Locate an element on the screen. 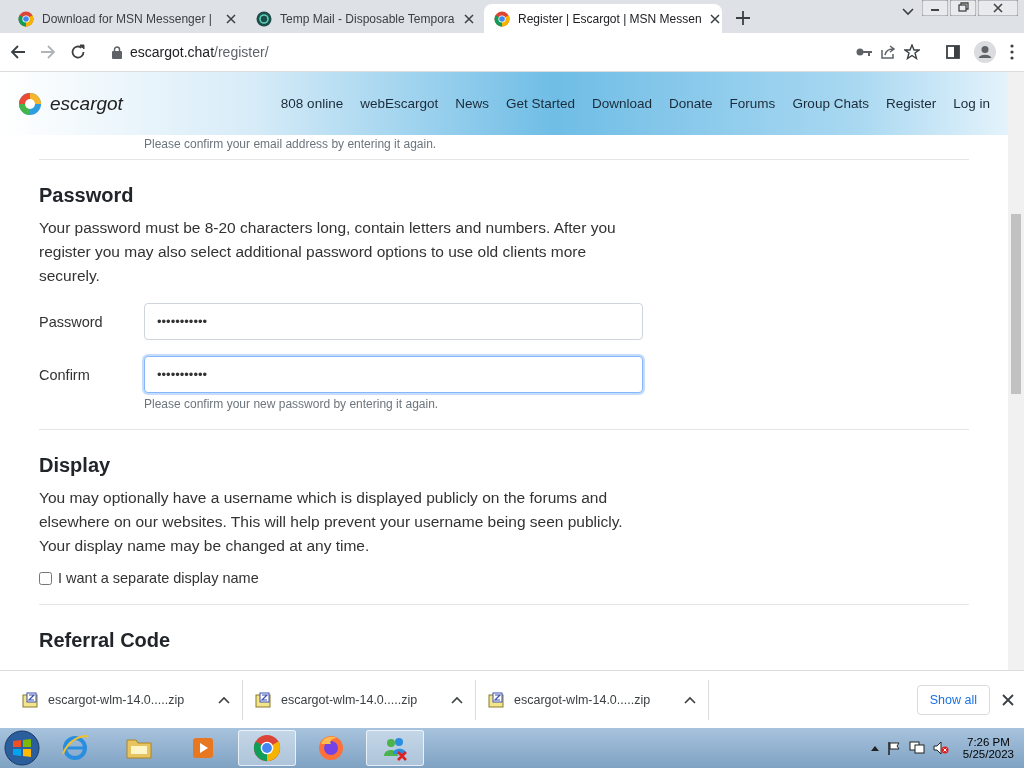 Image resolution: width=1024 pixels, height=768 pixels. chevron-down-icon is located at coordinates (908, 12).